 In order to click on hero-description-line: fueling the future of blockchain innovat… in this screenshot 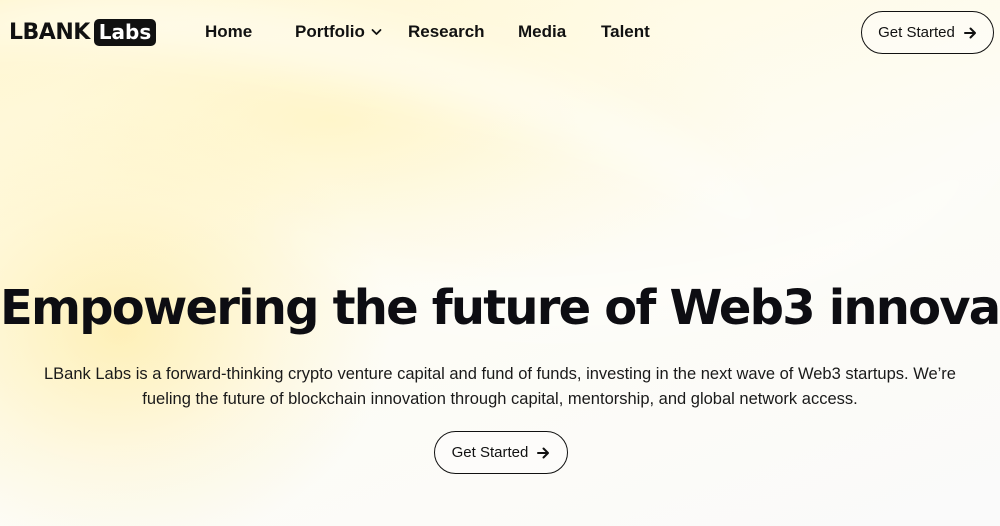, I will do `click(500, 399)`.